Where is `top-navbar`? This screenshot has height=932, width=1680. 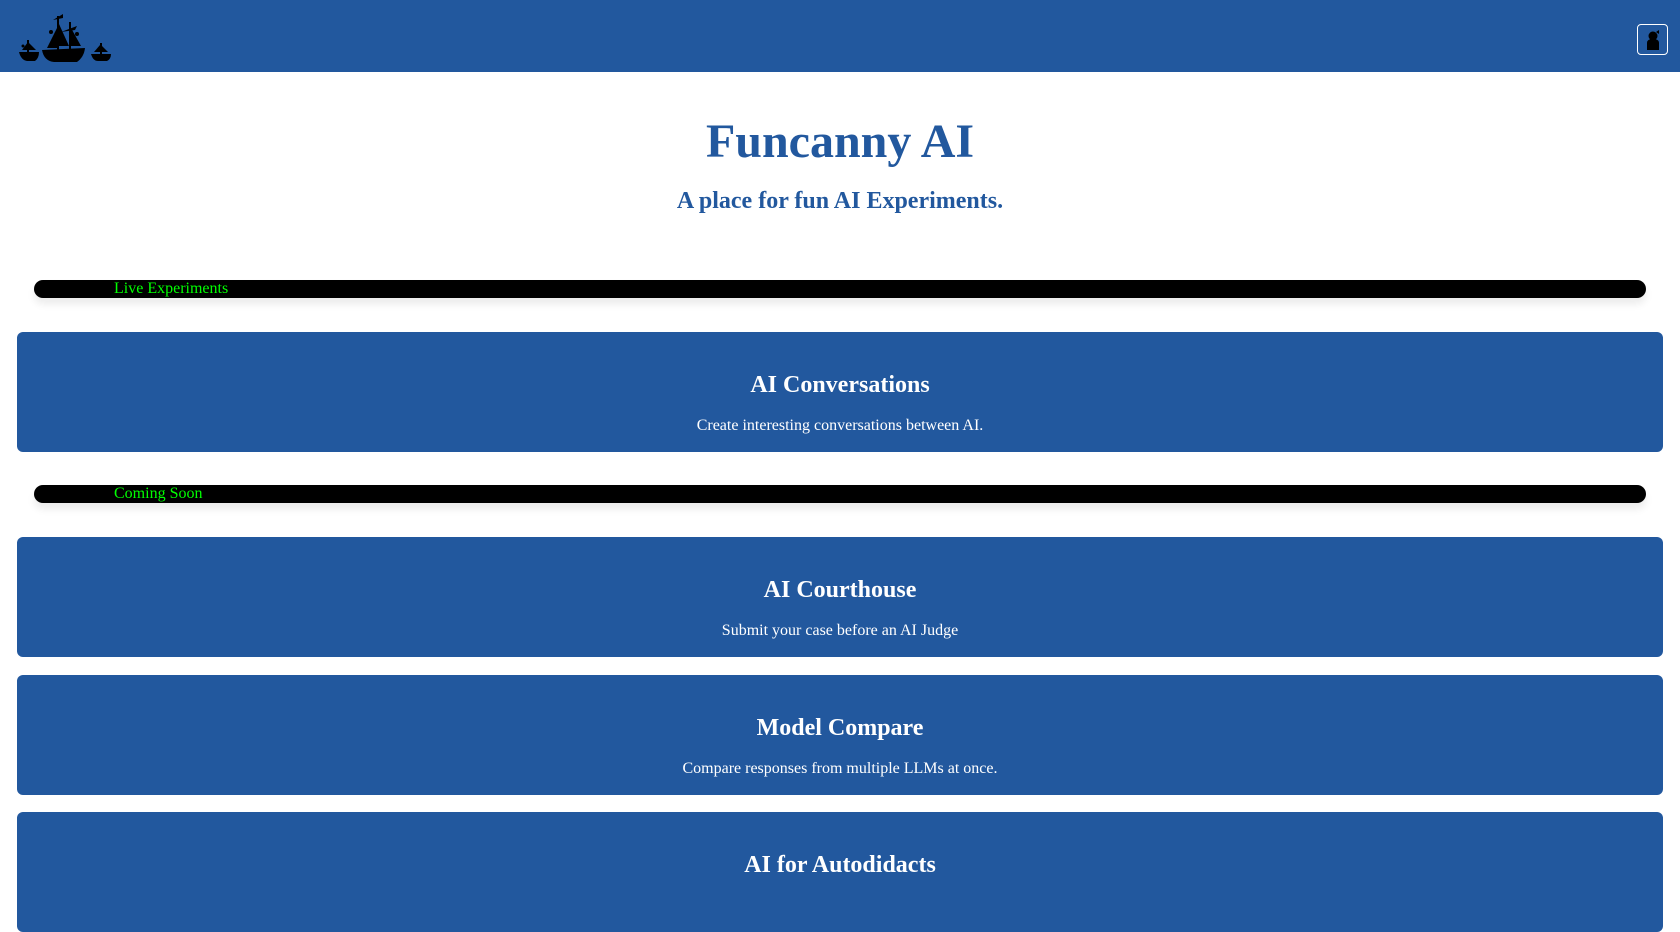 top-navbar is located at coordinates (840, 36).